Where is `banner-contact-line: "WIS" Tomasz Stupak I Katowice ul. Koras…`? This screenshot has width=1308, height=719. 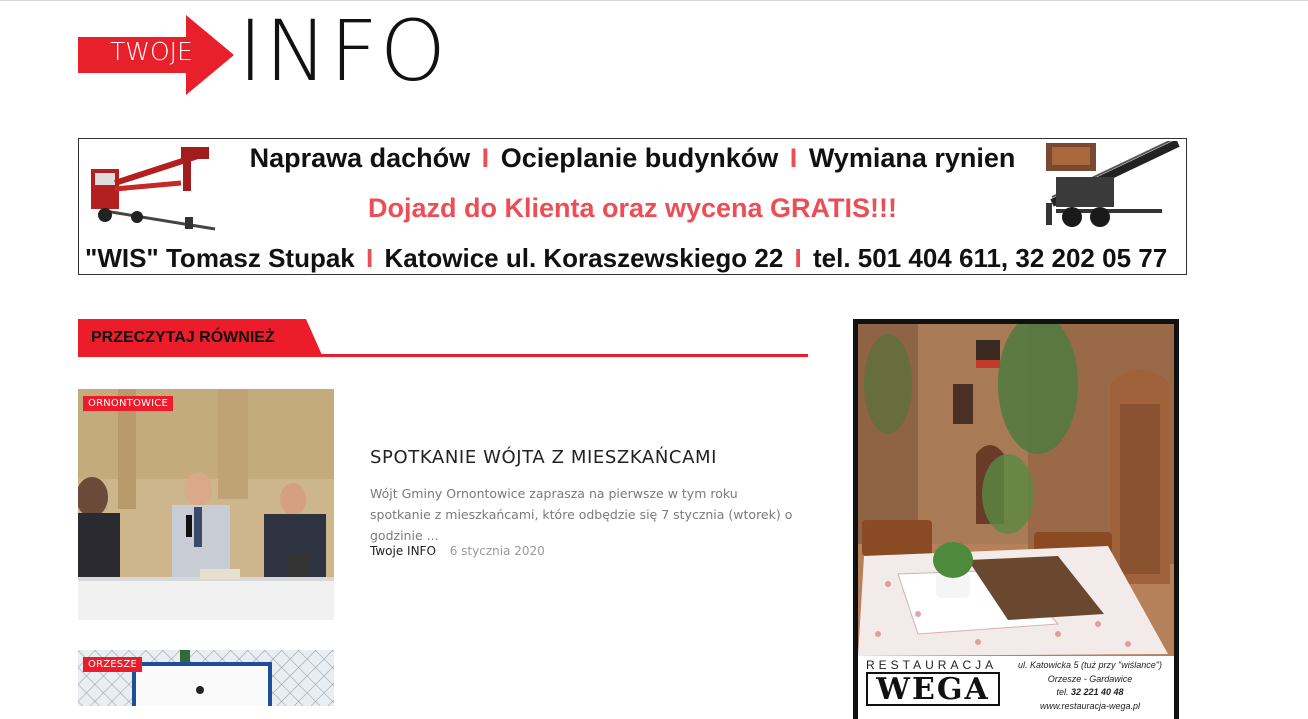 banner-contact-line: "WIS" Tomasz Stupak I Katowice ul. Koras… is located at coordinates (635, 258).